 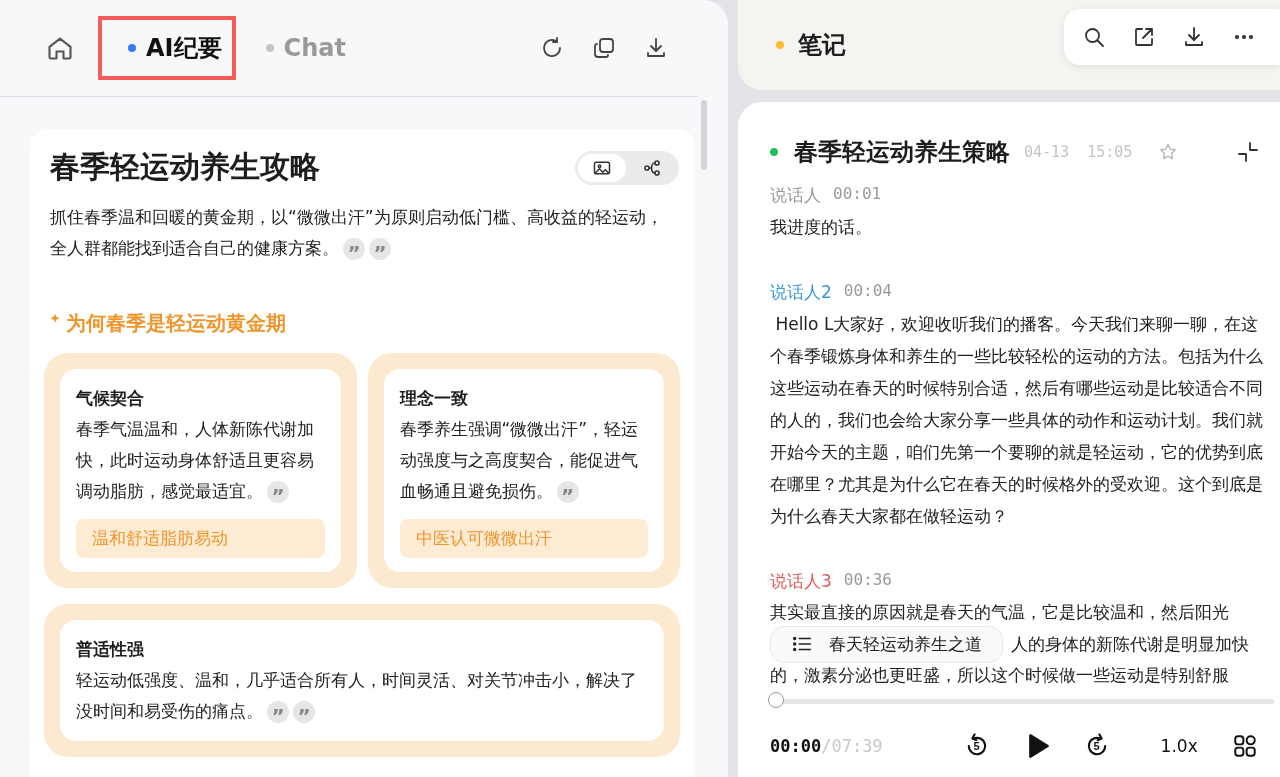 What do you see at coordinates (796, 746) in the screenshot?
I see `elapsed-time: 00:00` at bounding box center [796, 746].